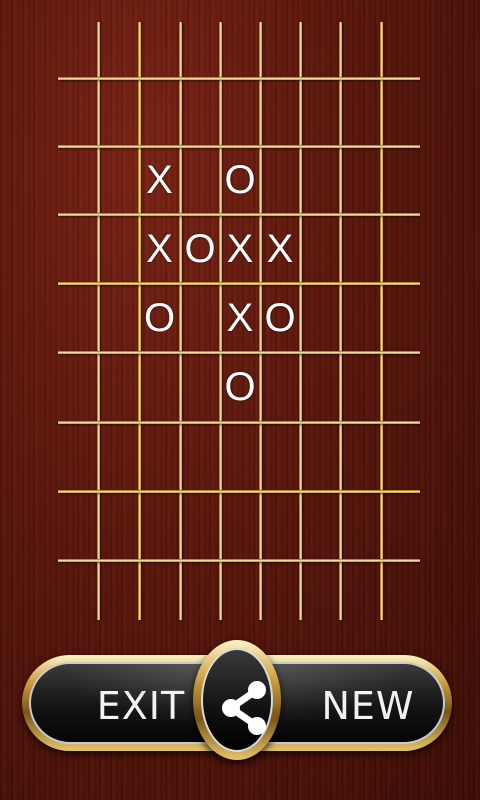 The width and height of the screenshot is (480, 800). I want to click on share-button-inner, so click(237, 700).